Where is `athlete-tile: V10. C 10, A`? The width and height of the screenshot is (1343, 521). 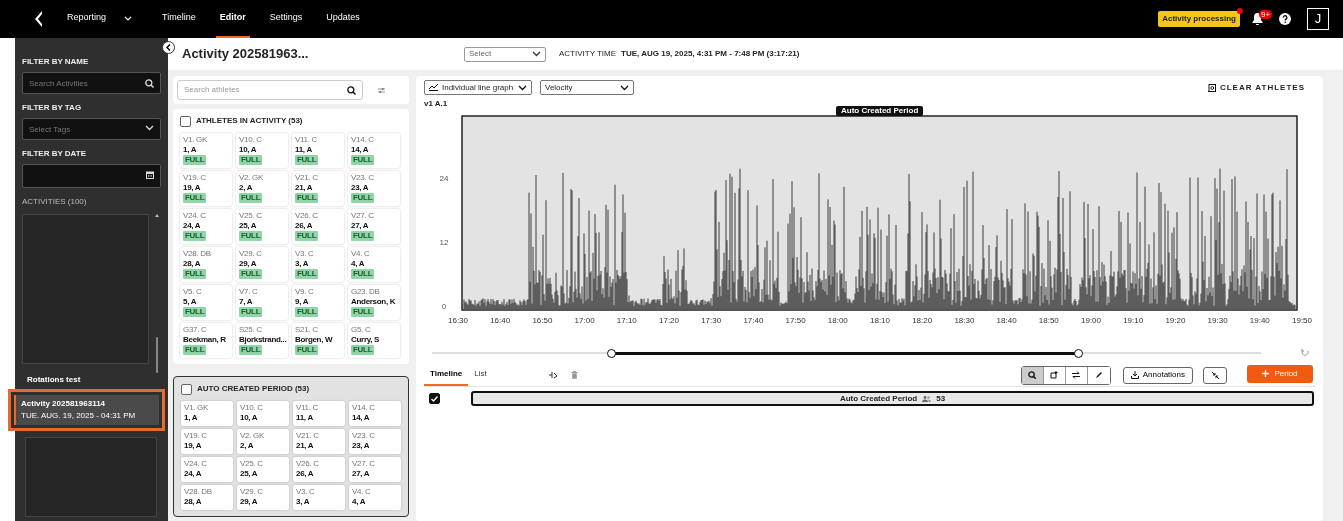
athlete-tile: V10. C 10, A is located at coordinates (263, 413).